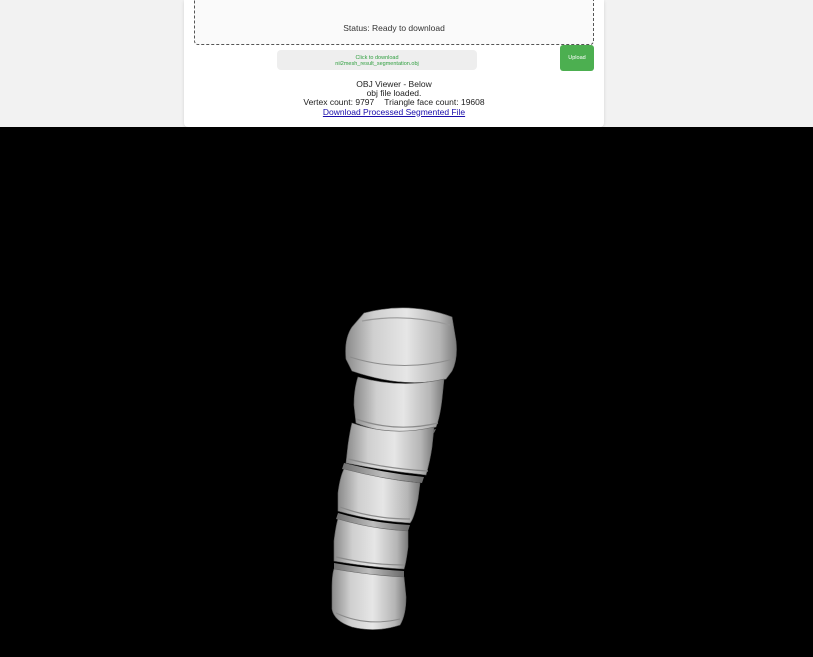  What do you see at coordinates (394, 468) in the screenshot?
I see `spine-mesh-model` at bounding box center [394, 468].